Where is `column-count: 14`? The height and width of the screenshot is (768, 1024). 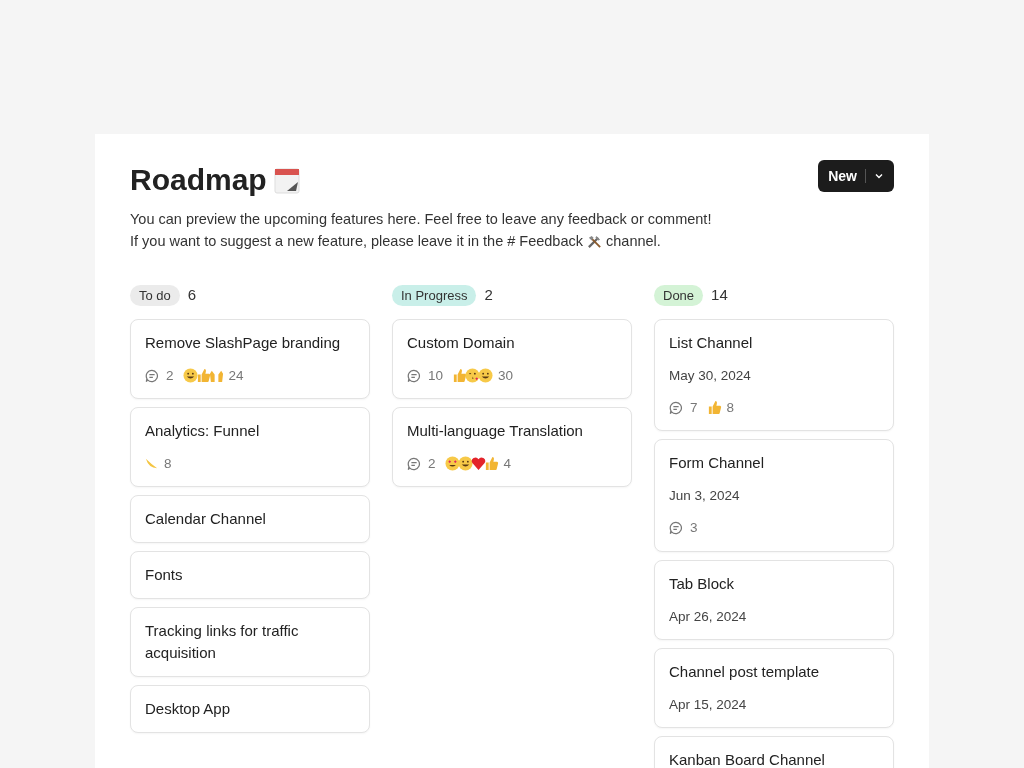
column-count: 14 is located at coordinates (719, 295).